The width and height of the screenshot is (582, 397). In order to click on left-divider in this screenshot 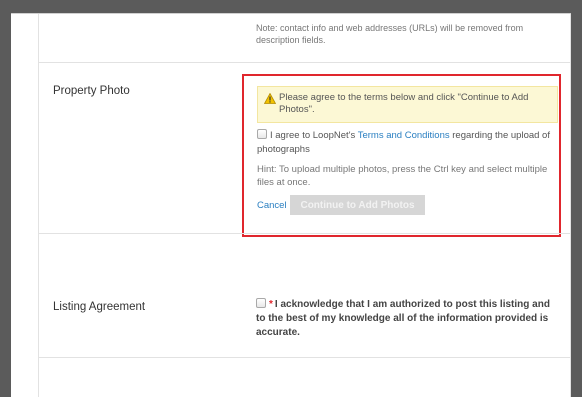, I will do `click(38, 205)`.